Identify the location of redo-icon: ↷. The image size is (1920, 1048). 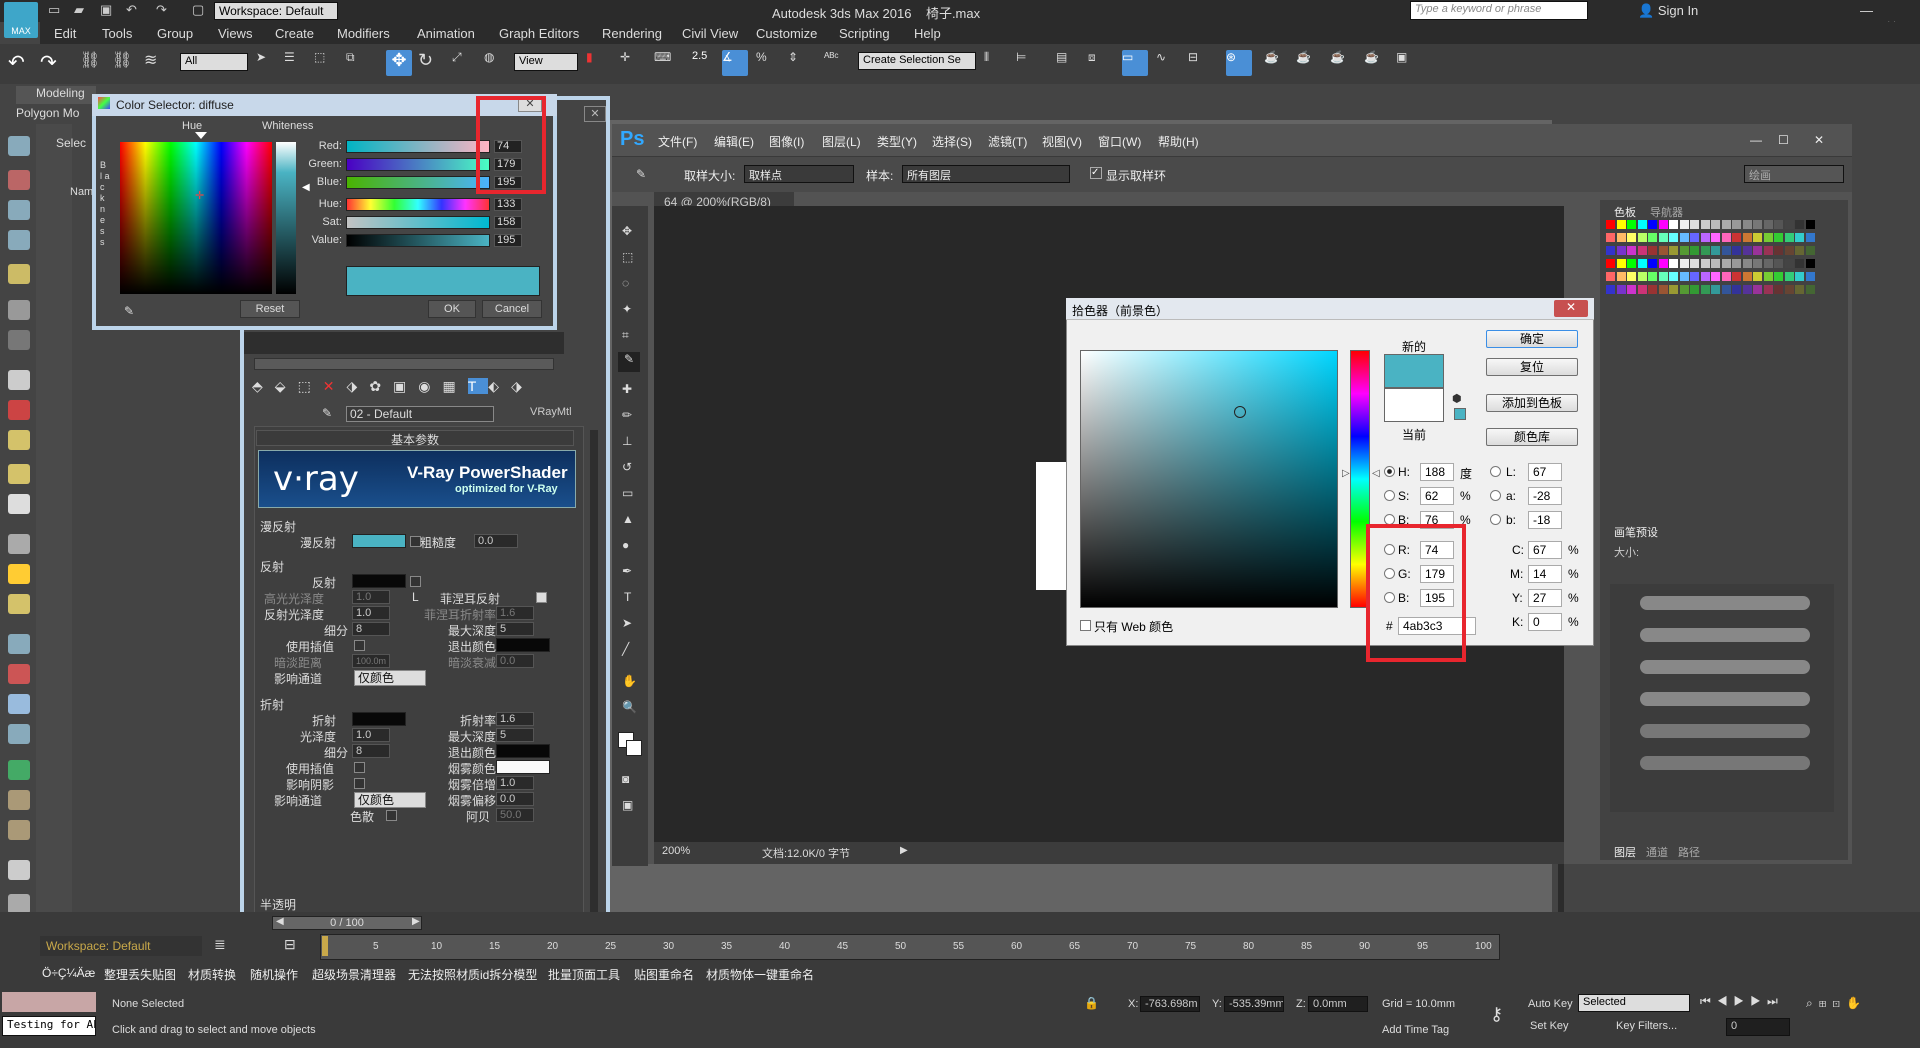
(161, 10).